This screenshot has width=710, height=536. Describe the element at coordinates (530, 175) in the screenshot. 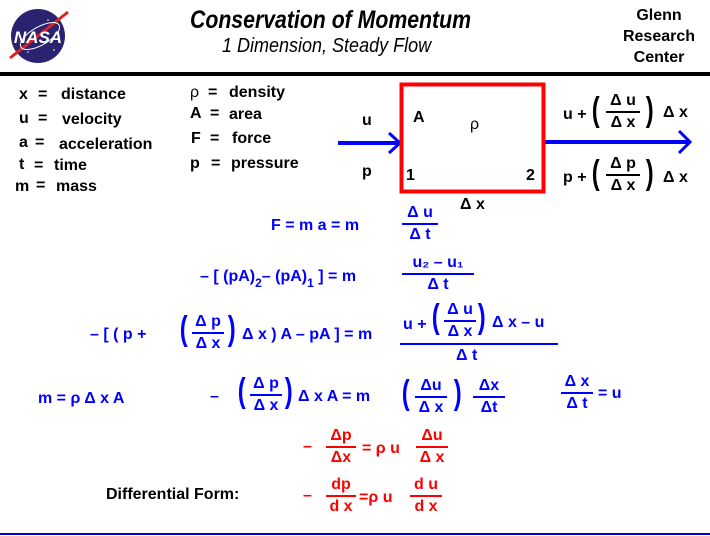

I see `station-2-label: 2` at that location.